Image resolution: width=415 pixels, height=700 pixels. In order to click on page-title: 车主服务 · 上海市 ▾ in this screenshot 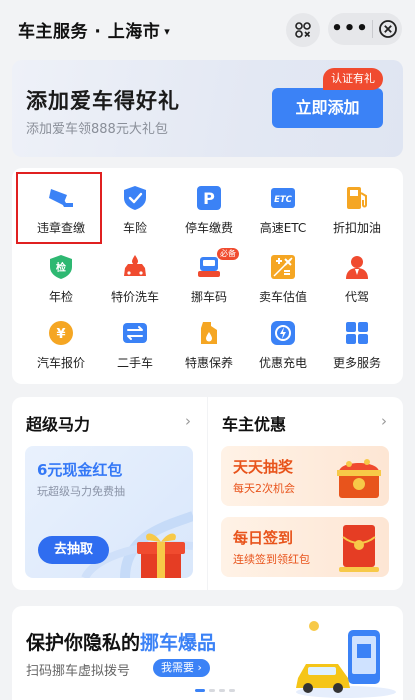, I will do `click(94, 29)`.